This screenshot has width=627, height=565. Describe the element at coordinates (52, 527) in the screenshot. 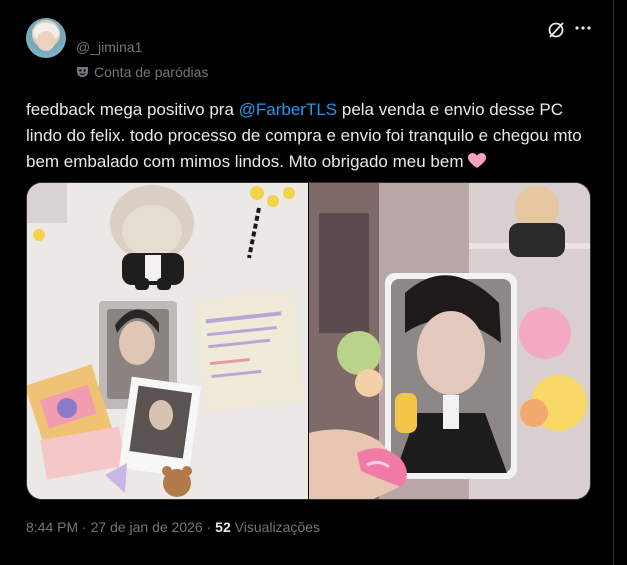

I see `tweet-time: 8:44 PM` at that location.